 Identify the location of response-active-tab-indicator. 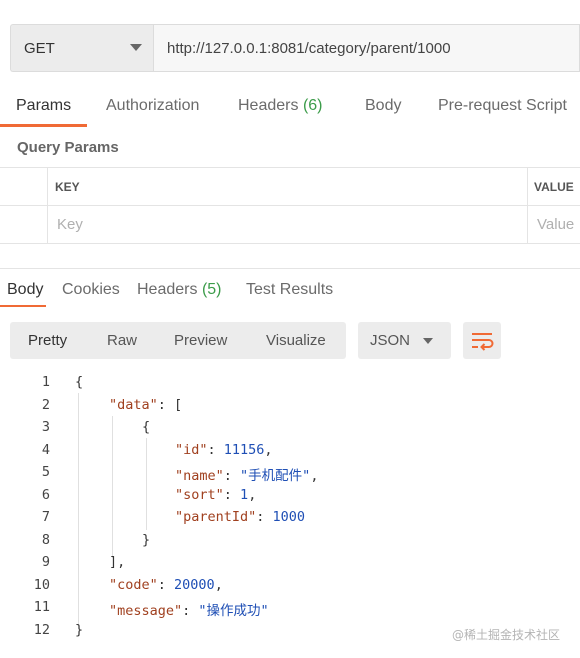
(23, 306).